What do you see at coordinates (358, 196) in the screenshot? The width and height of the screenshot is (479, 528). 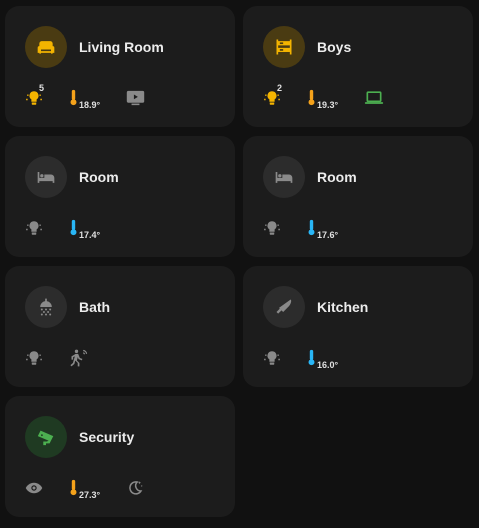 I see `room-card-room-2: Room 17.6°` at bounding box center [358, 196].